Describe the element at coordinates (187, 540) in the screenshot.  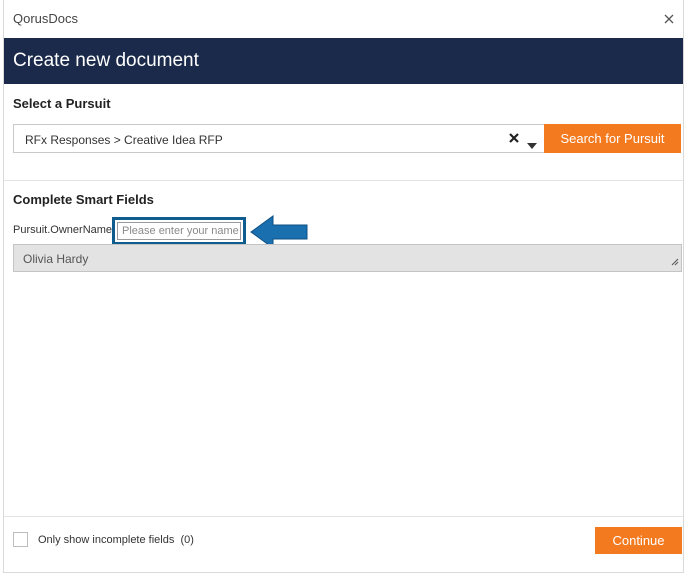
I see `incomplete-count: (0)` at that location.